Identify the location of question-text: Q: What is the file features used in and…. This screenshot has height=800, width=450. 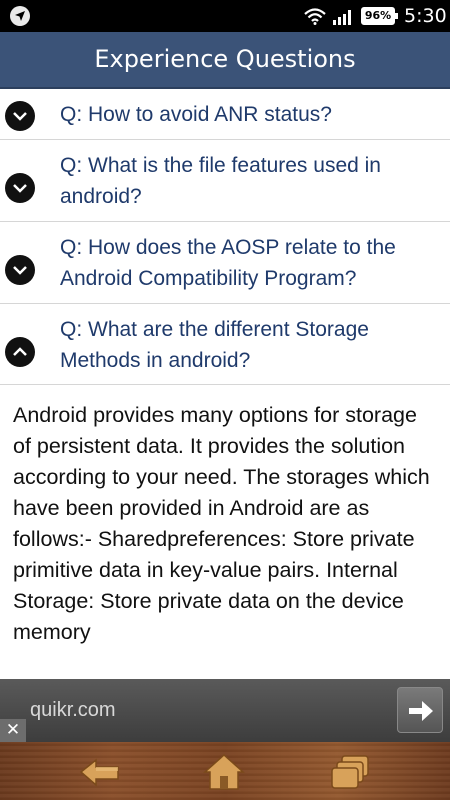
(220, 181).